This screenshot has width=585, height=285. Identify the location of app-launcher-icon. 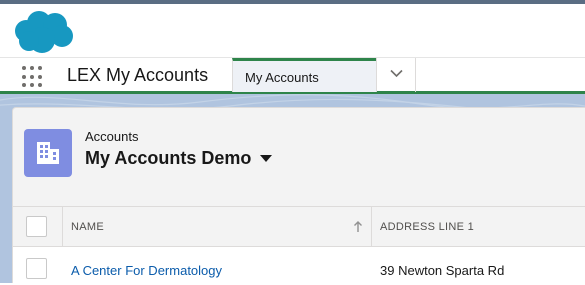
(33, 77).